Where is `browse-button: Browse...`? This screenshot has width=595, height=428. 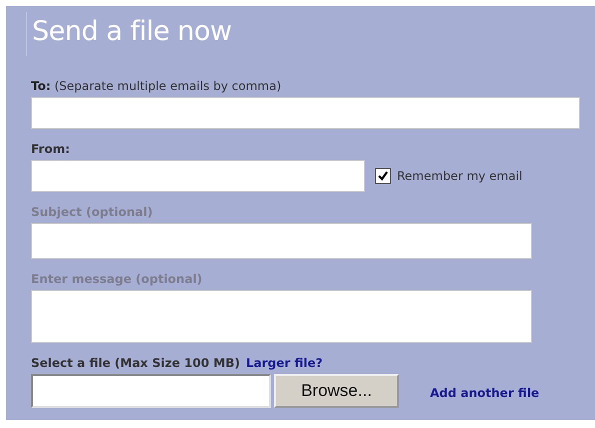 browse-button: Browse... is located at coordinates (336, 391).